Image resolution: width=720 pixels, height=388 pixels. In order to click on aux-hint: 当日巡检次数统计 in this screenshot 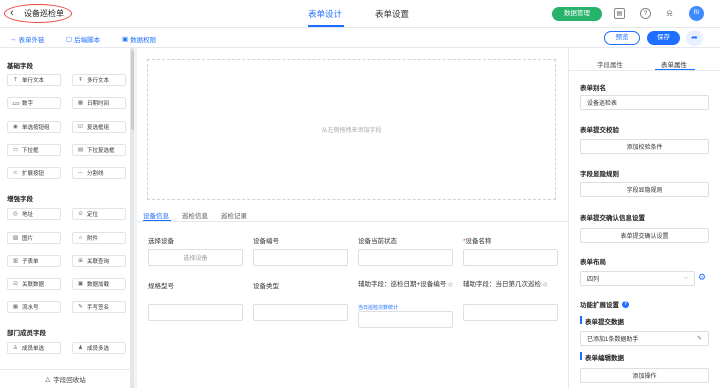, I will do `click(378, 308)`.